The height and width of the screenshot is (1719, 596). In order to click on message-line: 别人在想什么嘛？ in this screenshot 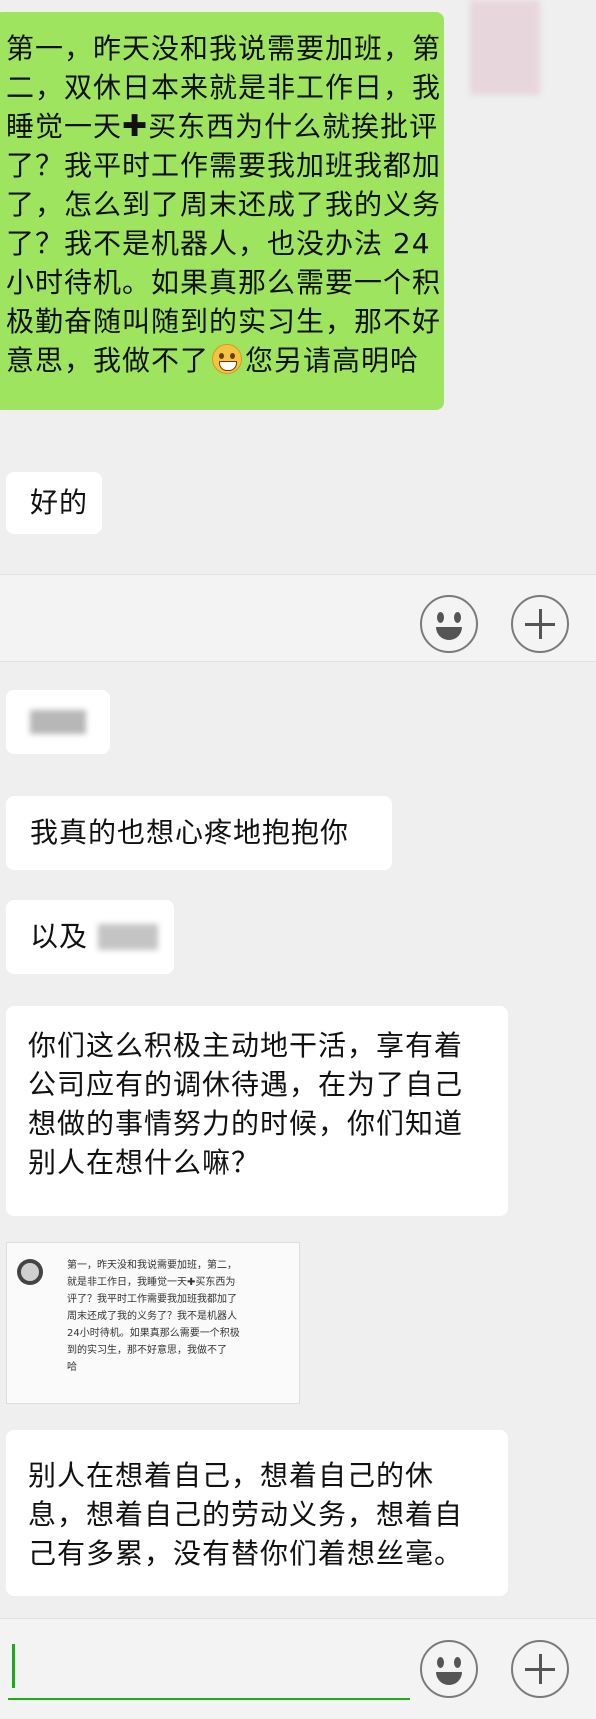, I will do `click(144, 1162)`.